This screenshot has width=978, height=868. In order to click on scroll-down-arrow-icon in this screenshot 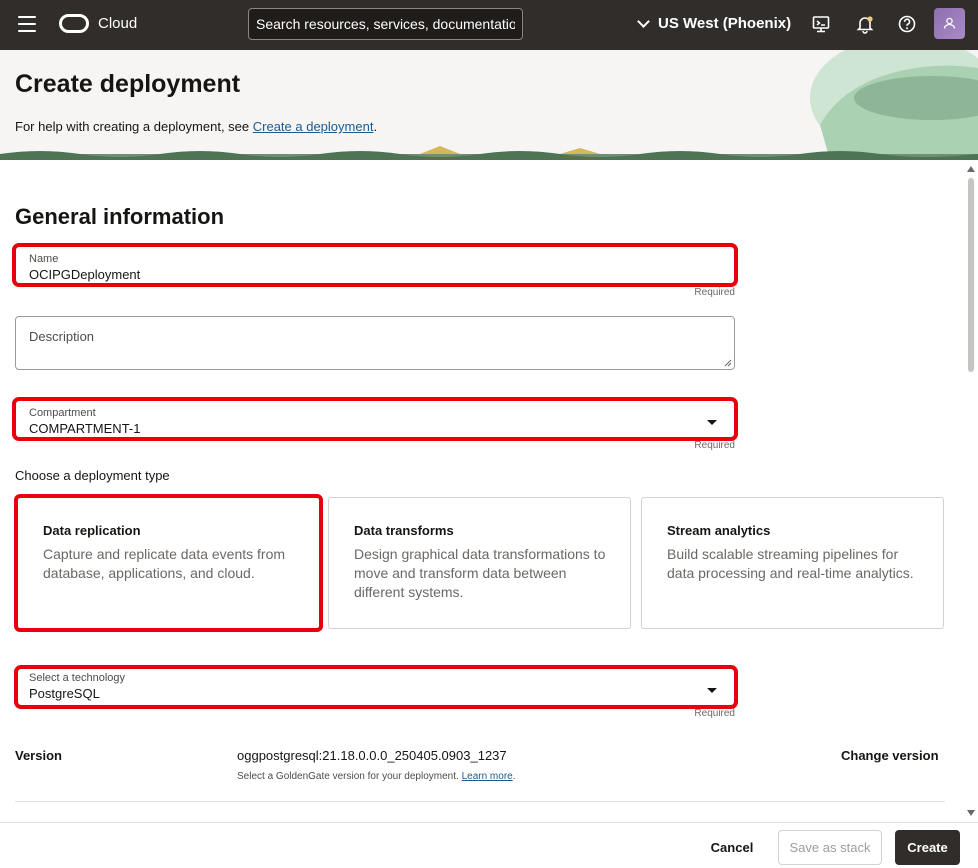, I will do `click(971, 813)`.